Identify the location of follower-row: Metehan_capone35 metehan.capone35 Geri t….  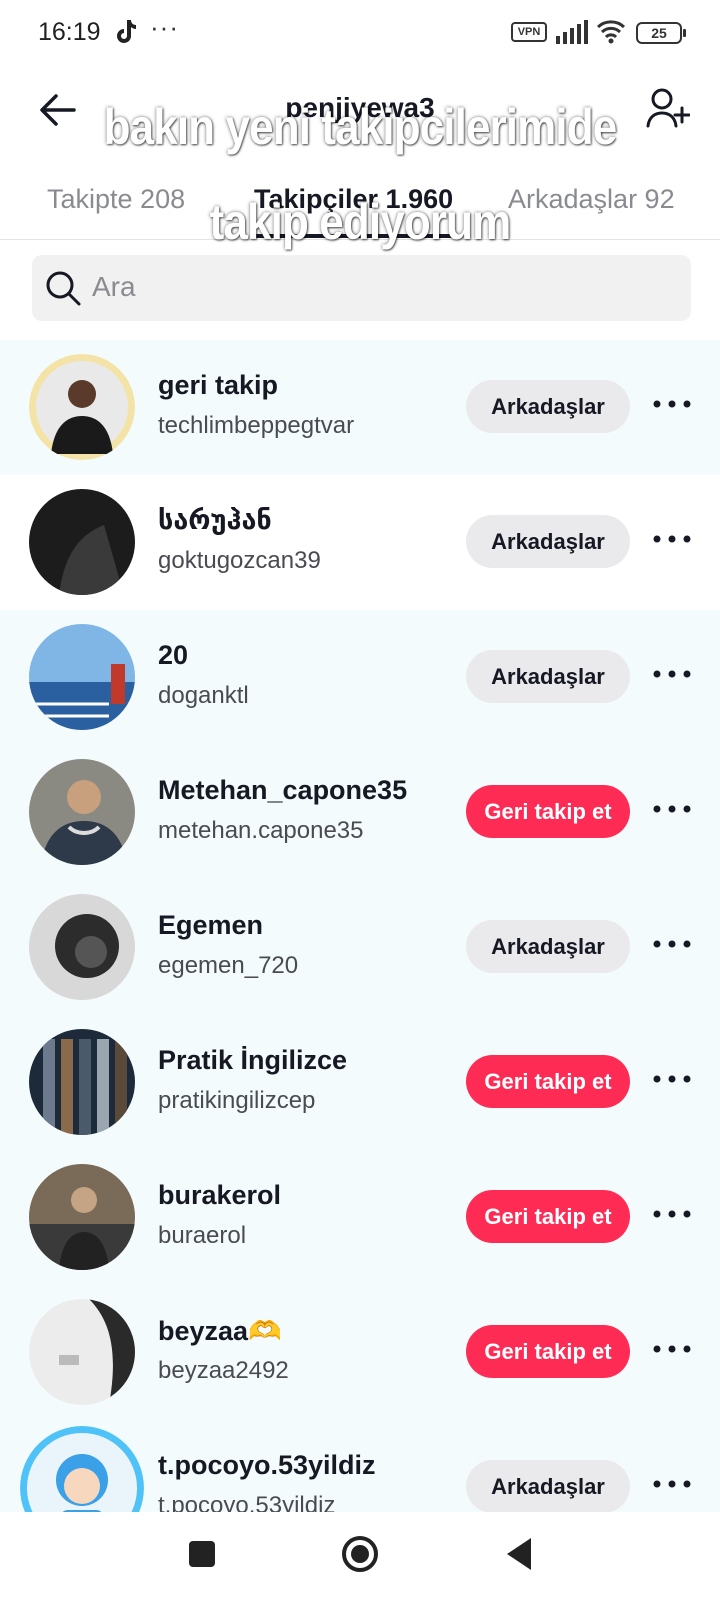
(360, 812).